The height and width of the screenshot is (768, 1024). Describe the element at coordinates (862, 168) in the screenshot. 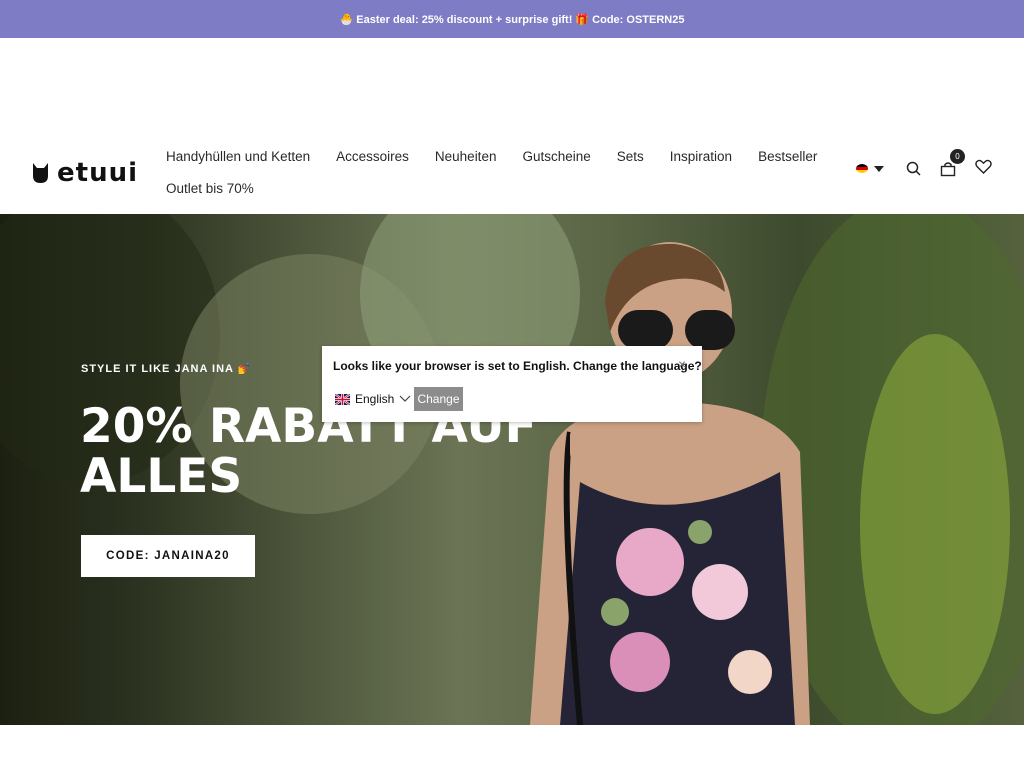

I see `flag-de-icon` at that location.